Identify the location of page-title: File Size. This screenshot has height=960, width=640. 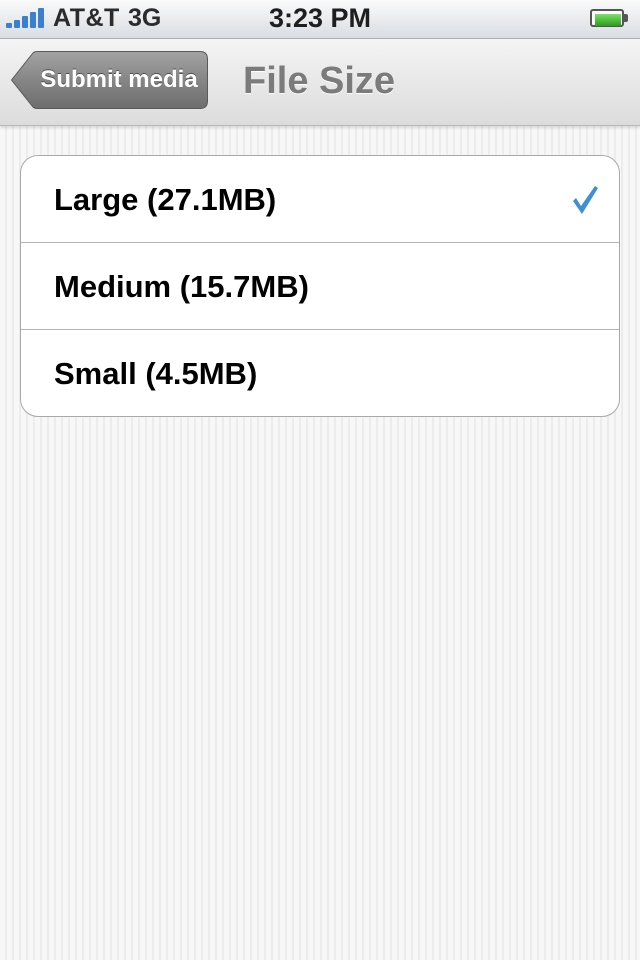
(319, 81).